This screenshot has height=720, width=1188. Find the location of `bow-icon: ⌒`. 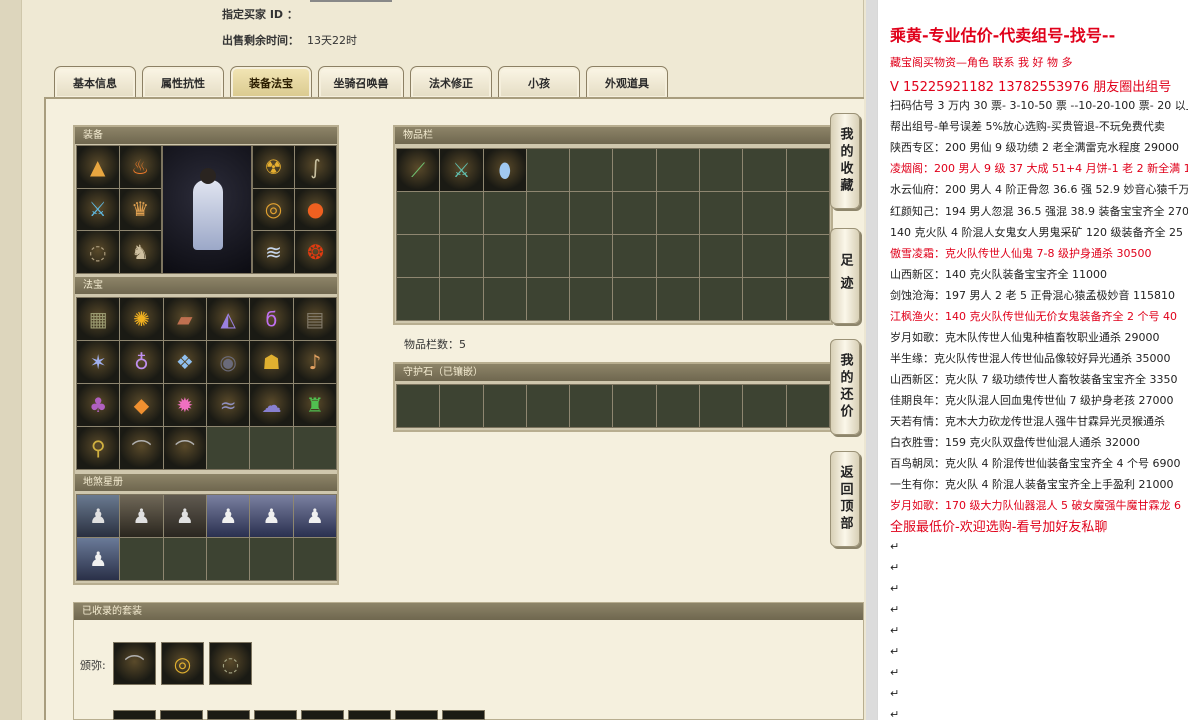

bow-icon: ⌒ is located at coordinates (134, 663).